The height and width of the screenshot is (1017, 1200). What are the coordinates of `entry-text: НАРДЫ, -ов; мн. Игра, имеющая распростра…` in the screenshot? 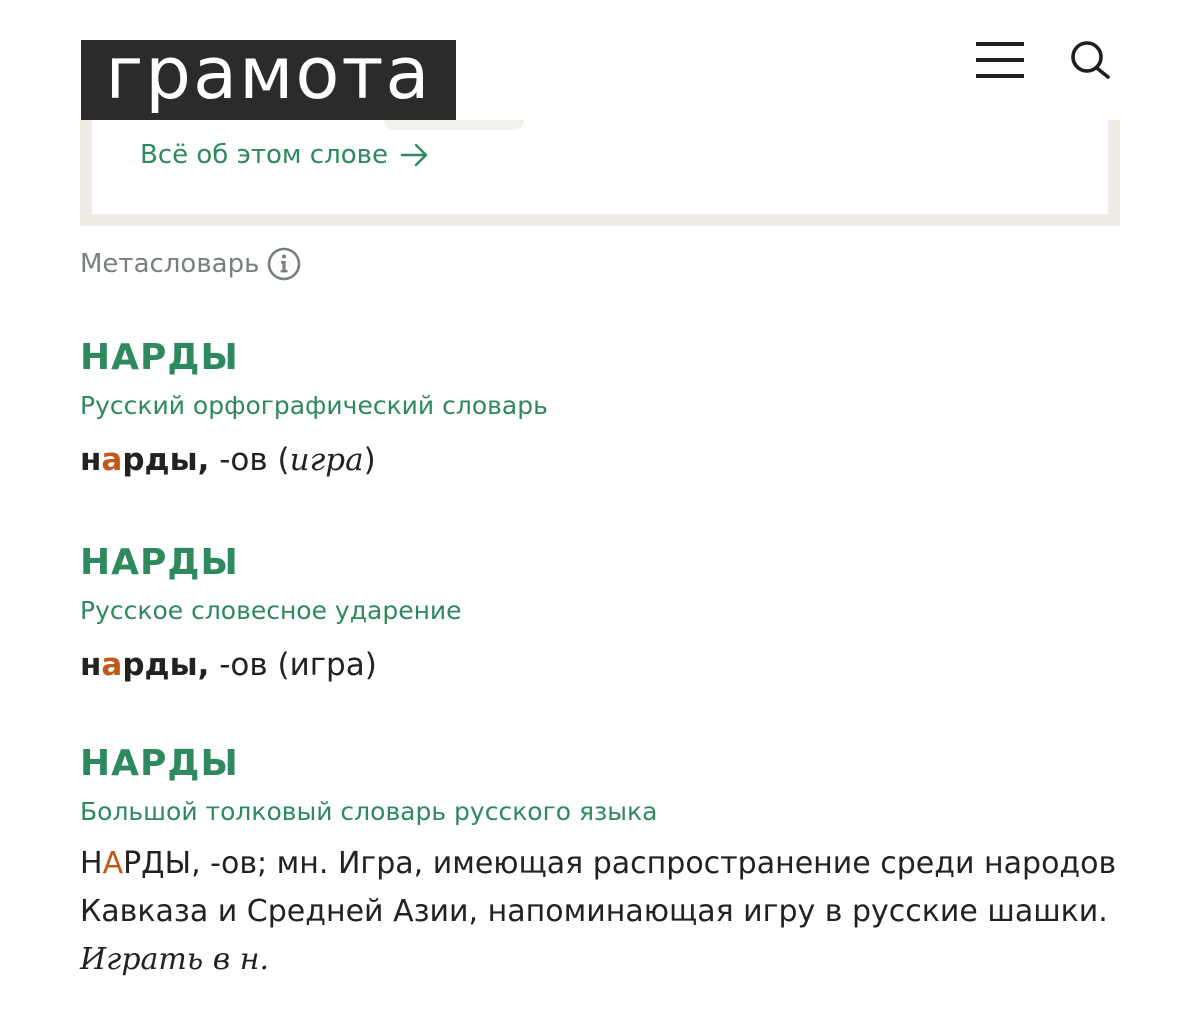 It's located at (600, 912).